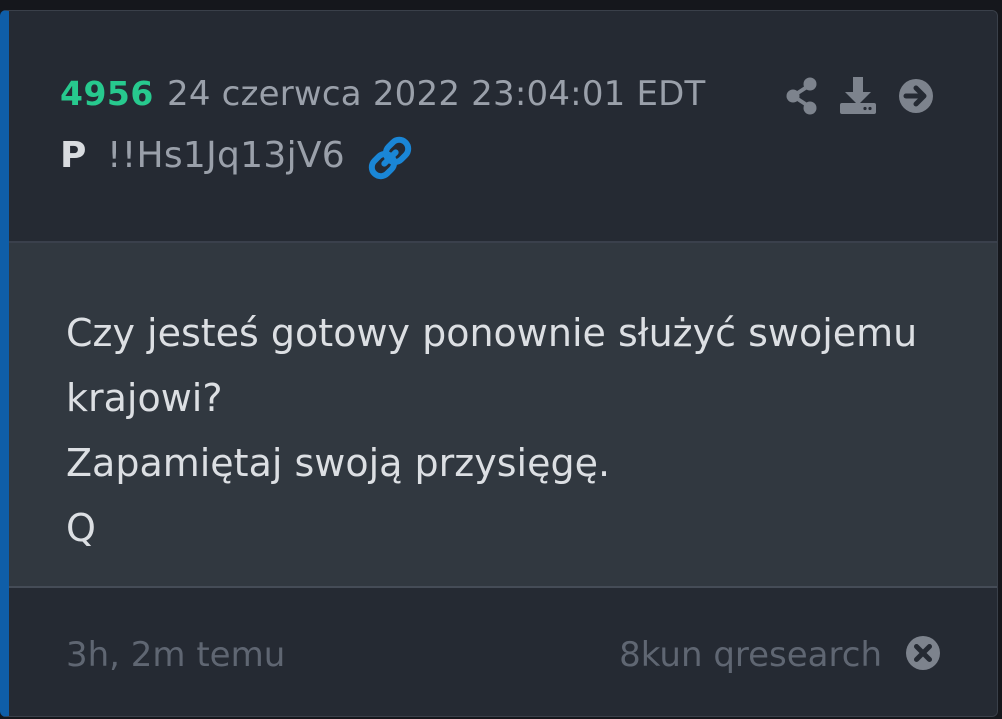 The width and height of the screenshot is (1002, 719). Describe the element at coordinates (81, 528) in the screenshot. I see `message-signature: Q` at that location.